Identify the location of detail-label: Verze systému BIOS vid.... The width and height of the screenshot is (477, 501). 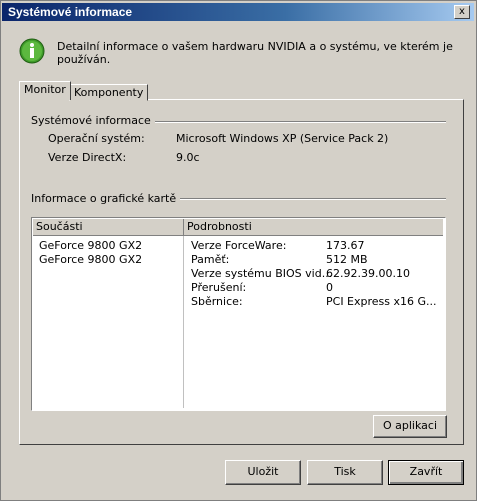
(262, 273).